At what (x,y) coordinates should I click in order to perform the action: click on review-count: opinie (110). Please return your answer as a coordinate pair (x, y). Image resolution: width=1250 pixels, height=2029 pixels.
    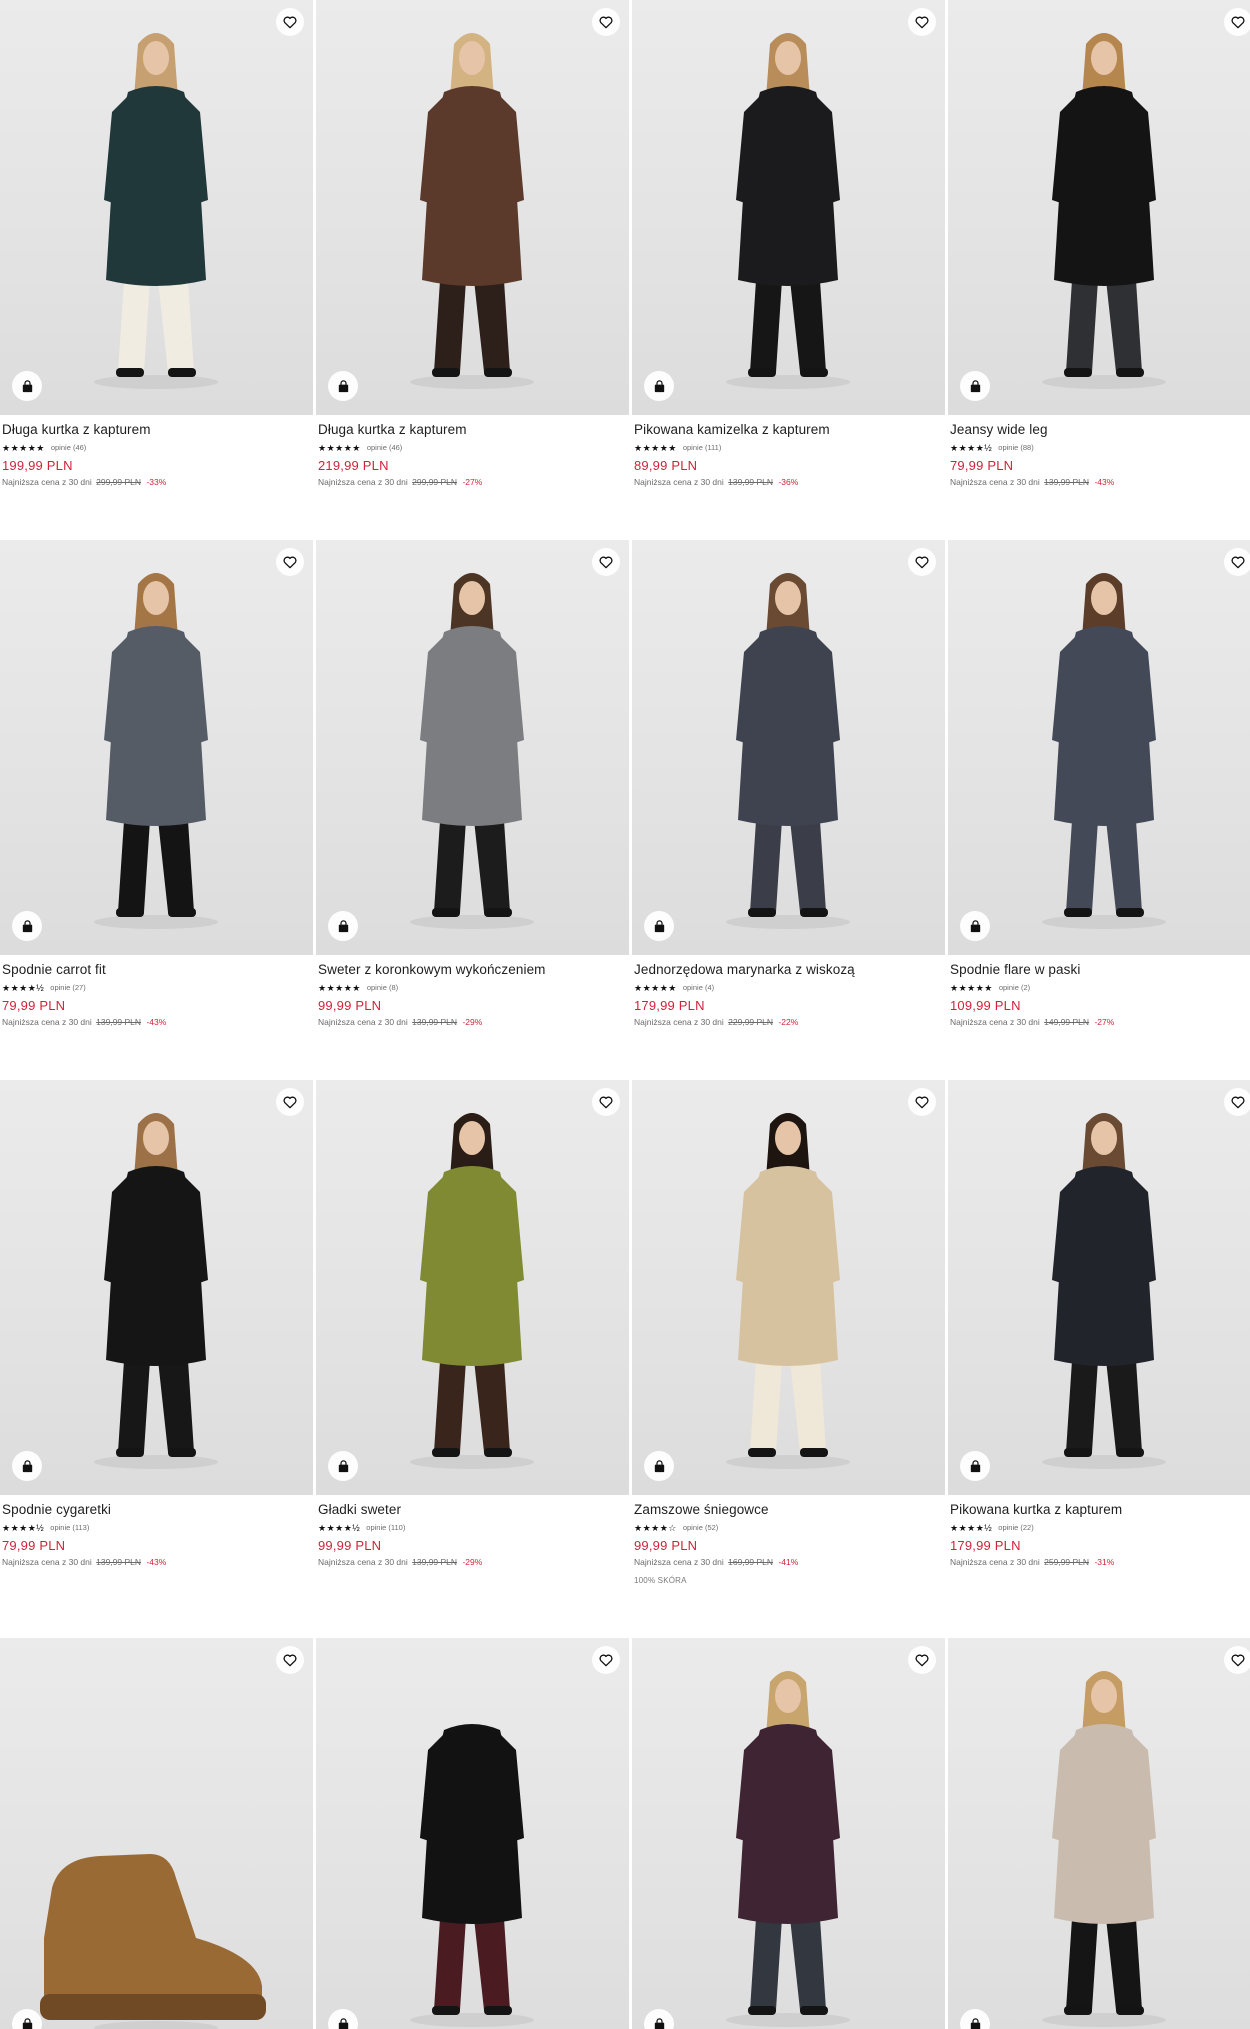
    Looking at the image, I should click on (386, 1527).